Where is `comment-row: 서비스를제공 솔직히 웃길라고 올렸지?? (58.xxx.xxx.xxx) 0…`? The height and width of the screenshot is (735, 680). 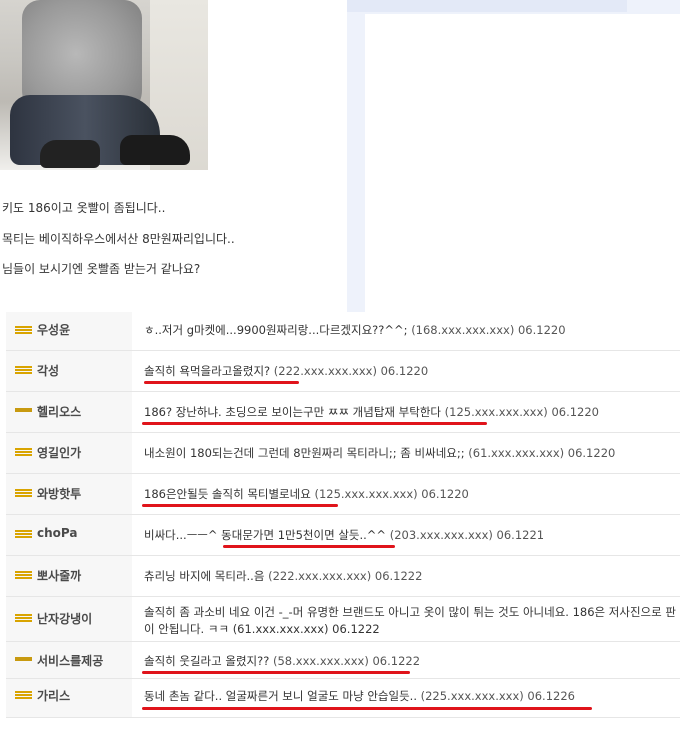 comment-row: 서비스를제공 솔직히 웃길라고 올렸지?? (58.xxx.xxx.xxx) 0… is located at coordinates (343, 660).